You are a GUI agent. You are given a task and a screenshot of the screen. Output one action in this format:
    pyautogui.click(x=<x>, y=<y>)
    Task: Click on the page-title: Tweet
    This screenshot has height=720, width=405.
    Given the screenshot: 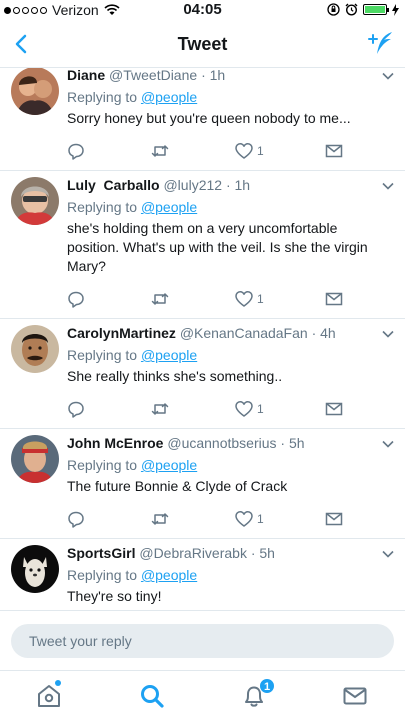 What is the action you would take?
    pyautogui.click(x=202, y=44)
    